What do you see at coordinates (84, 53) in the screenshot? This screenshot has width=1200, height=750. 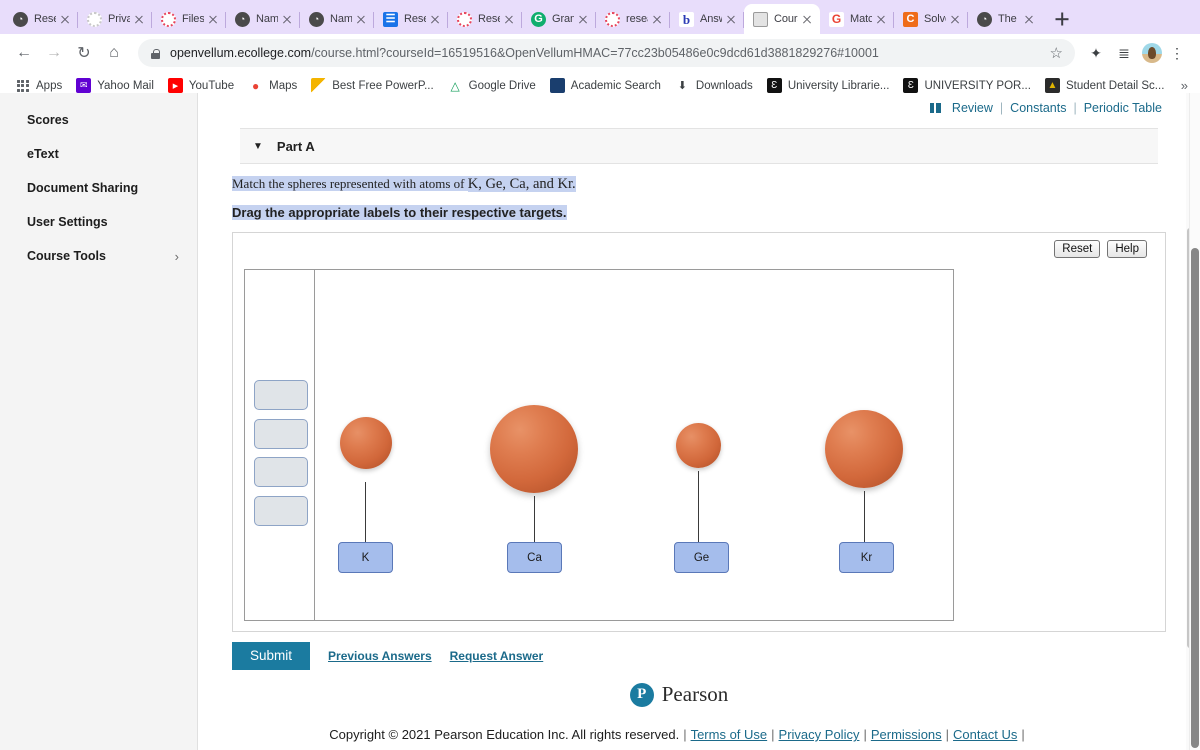 I see `reload-icon: ↻` at bounding box center [84, 53].